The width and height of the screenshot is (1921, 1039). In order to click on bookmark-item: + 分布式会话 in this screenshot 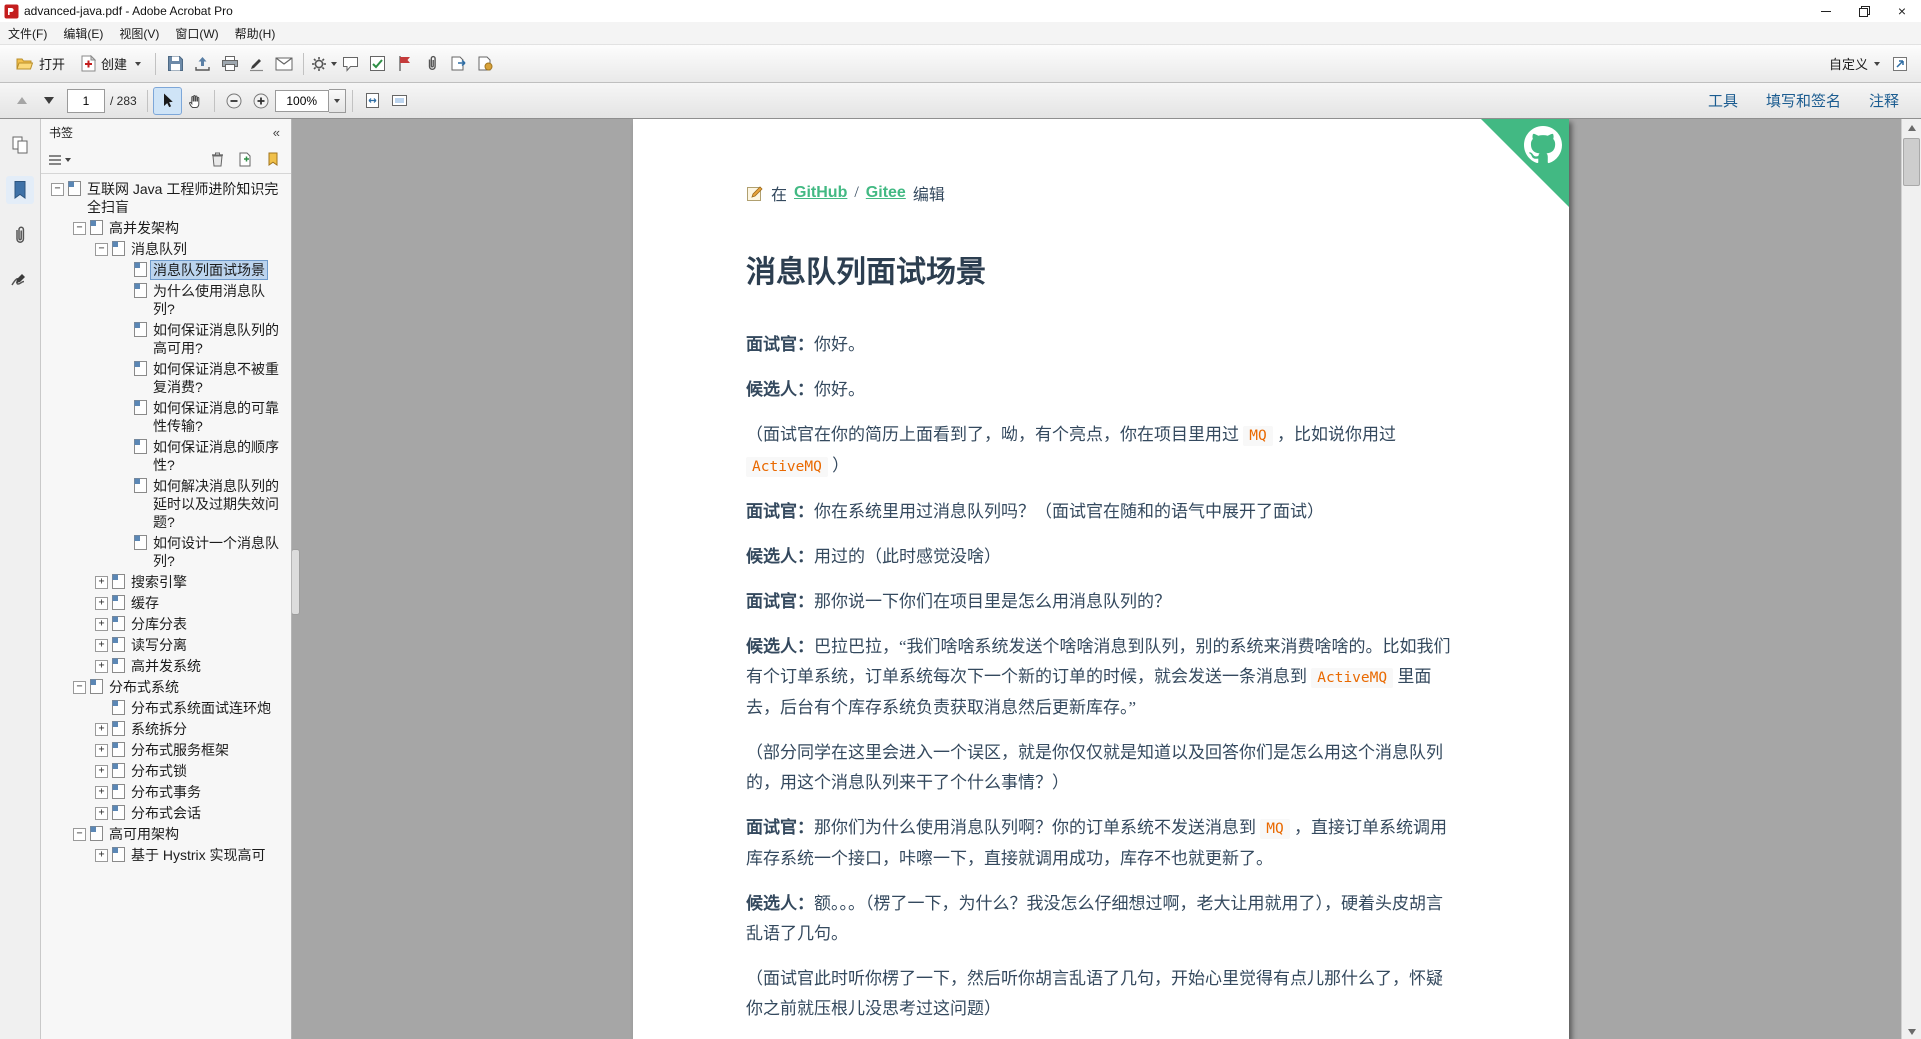, I will do `click(164, 813)`.